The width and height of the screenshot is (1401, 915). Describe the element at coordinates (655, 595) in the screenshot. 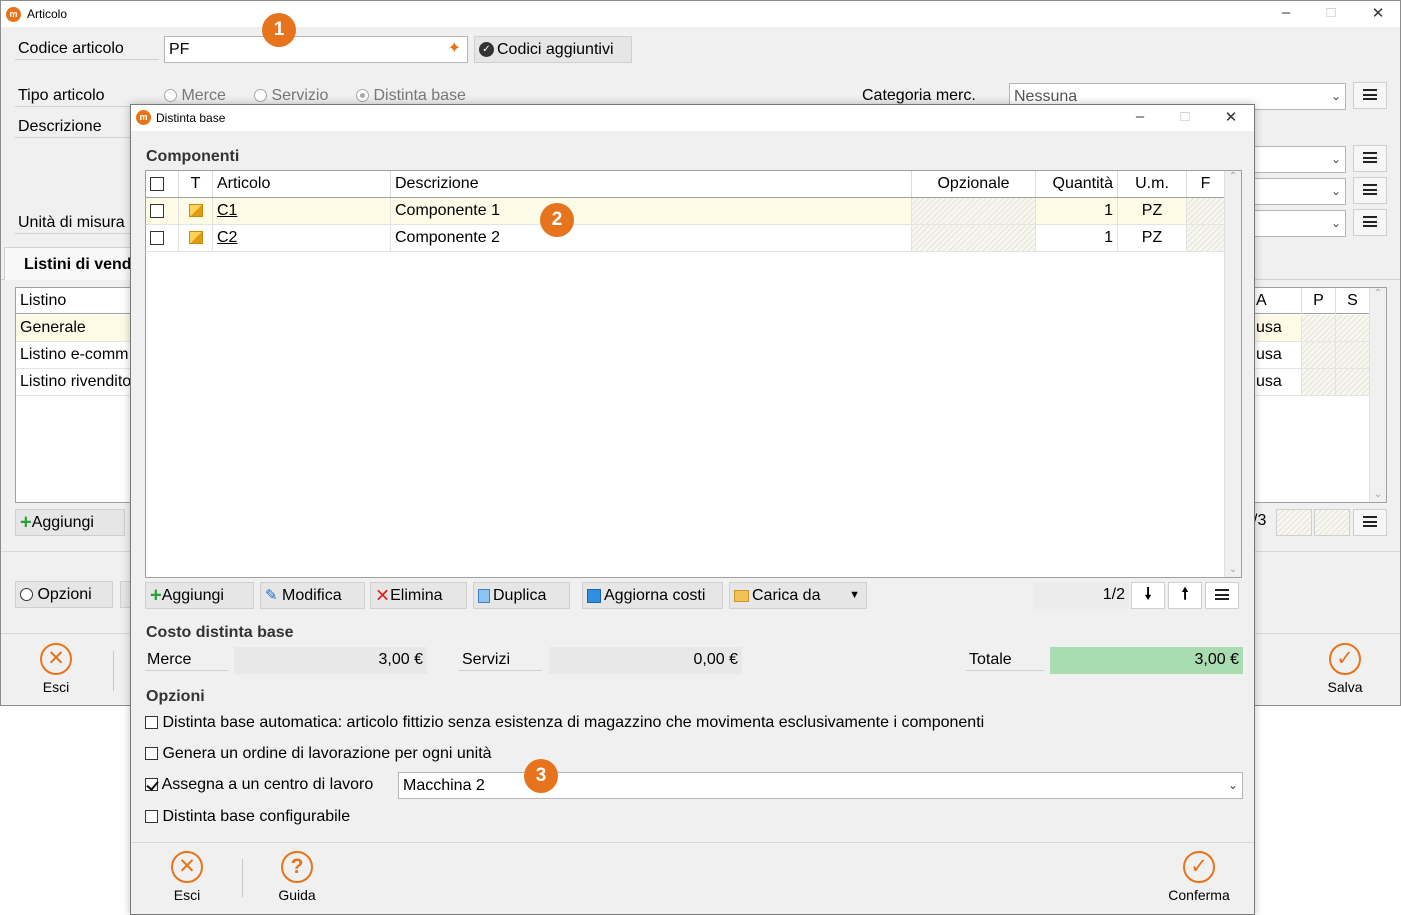

I see `update-costs-label: Aggiorna costi` at that location.